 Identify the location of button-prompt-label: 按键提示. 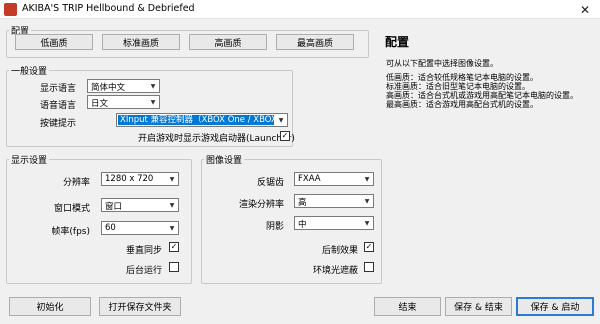
(57, 124).